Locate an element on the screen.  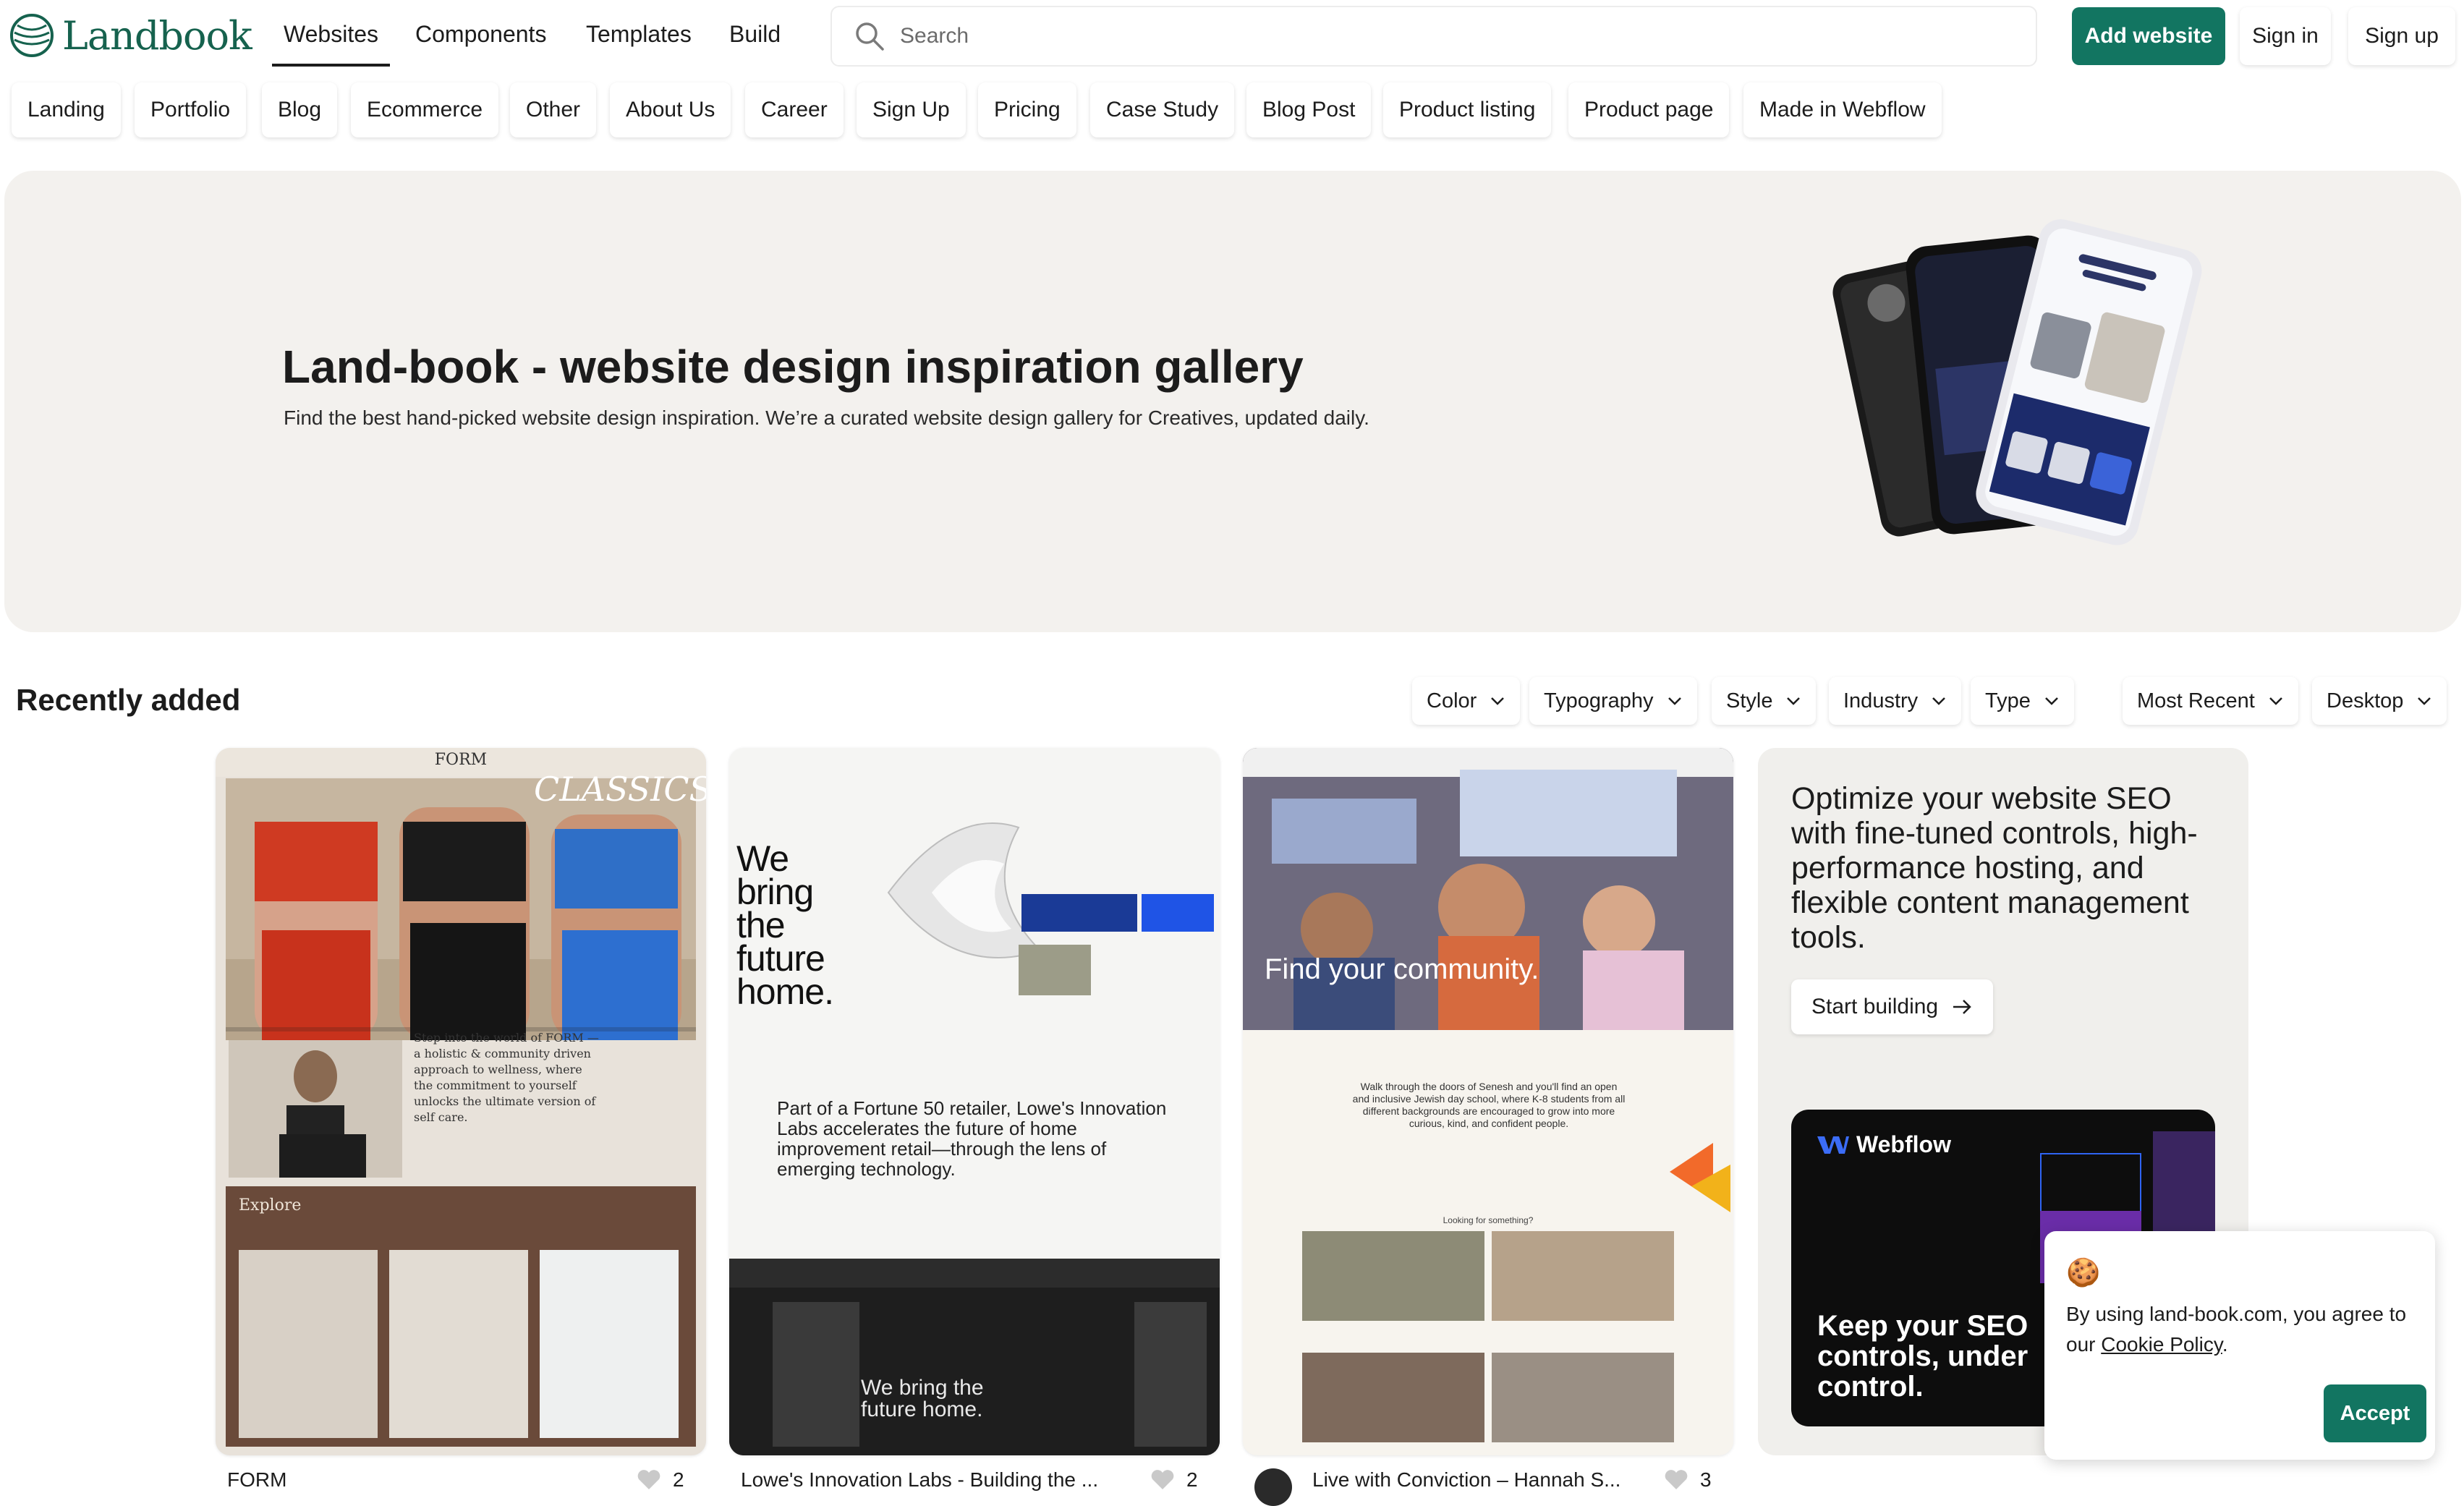
search-input: Search is located at coordinates (934, 36).